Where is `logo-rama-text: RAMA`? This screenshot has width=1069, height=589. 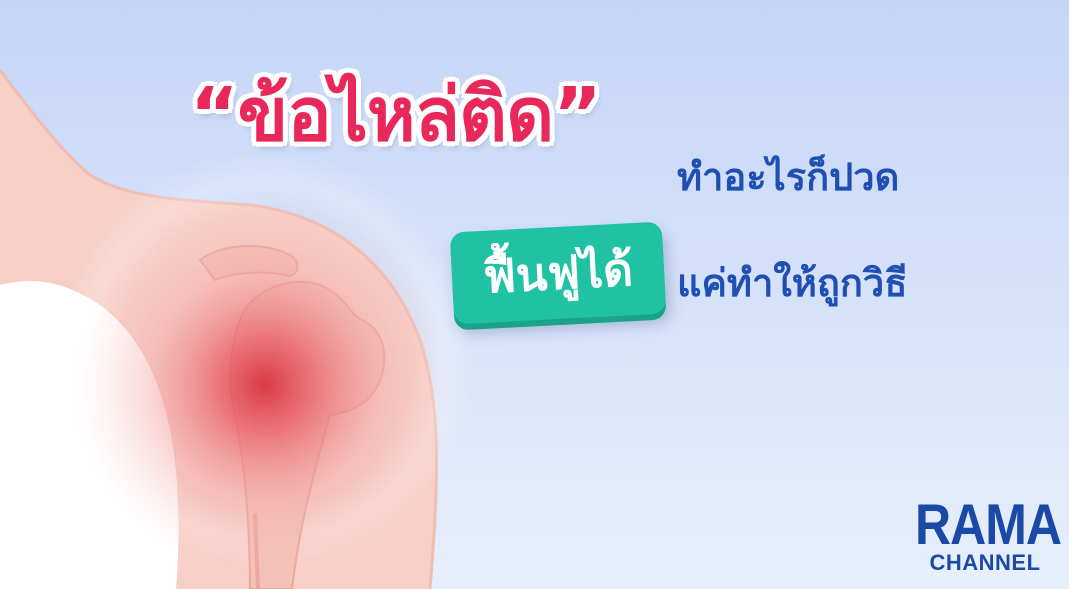
logo-rama-text: RAMA is located at coordinates (988, 524).